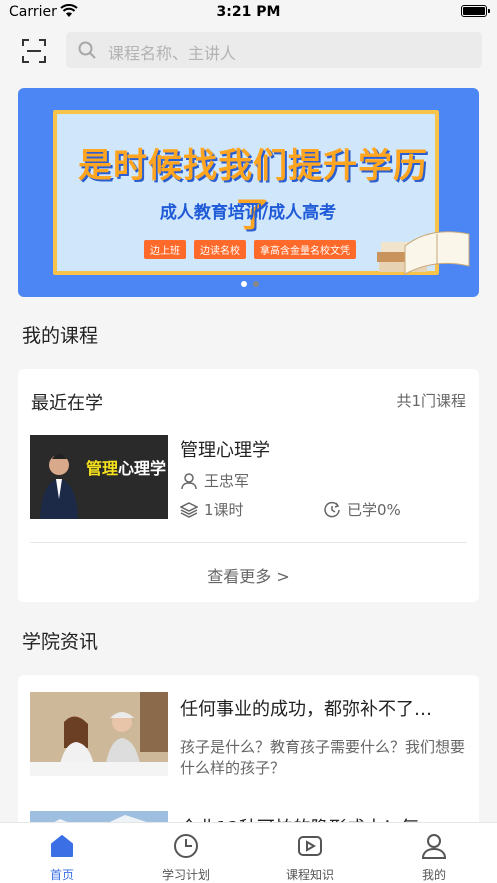 This screenshot has width=497, height=883. What do you see at coordinates (374, 510) in the screenshot?
I see `learning-progress: 已学0%` at bounding box center [374, 510].